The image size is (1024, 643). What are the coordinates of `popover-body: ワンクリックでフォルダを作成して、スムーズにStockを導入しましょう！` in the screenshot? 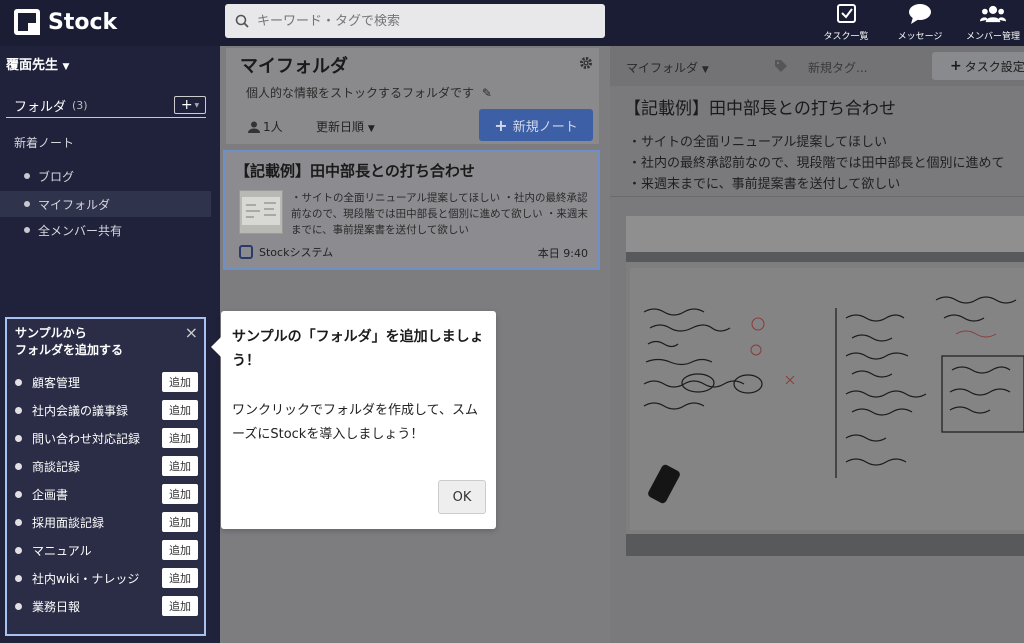 It's located at (355, 422).